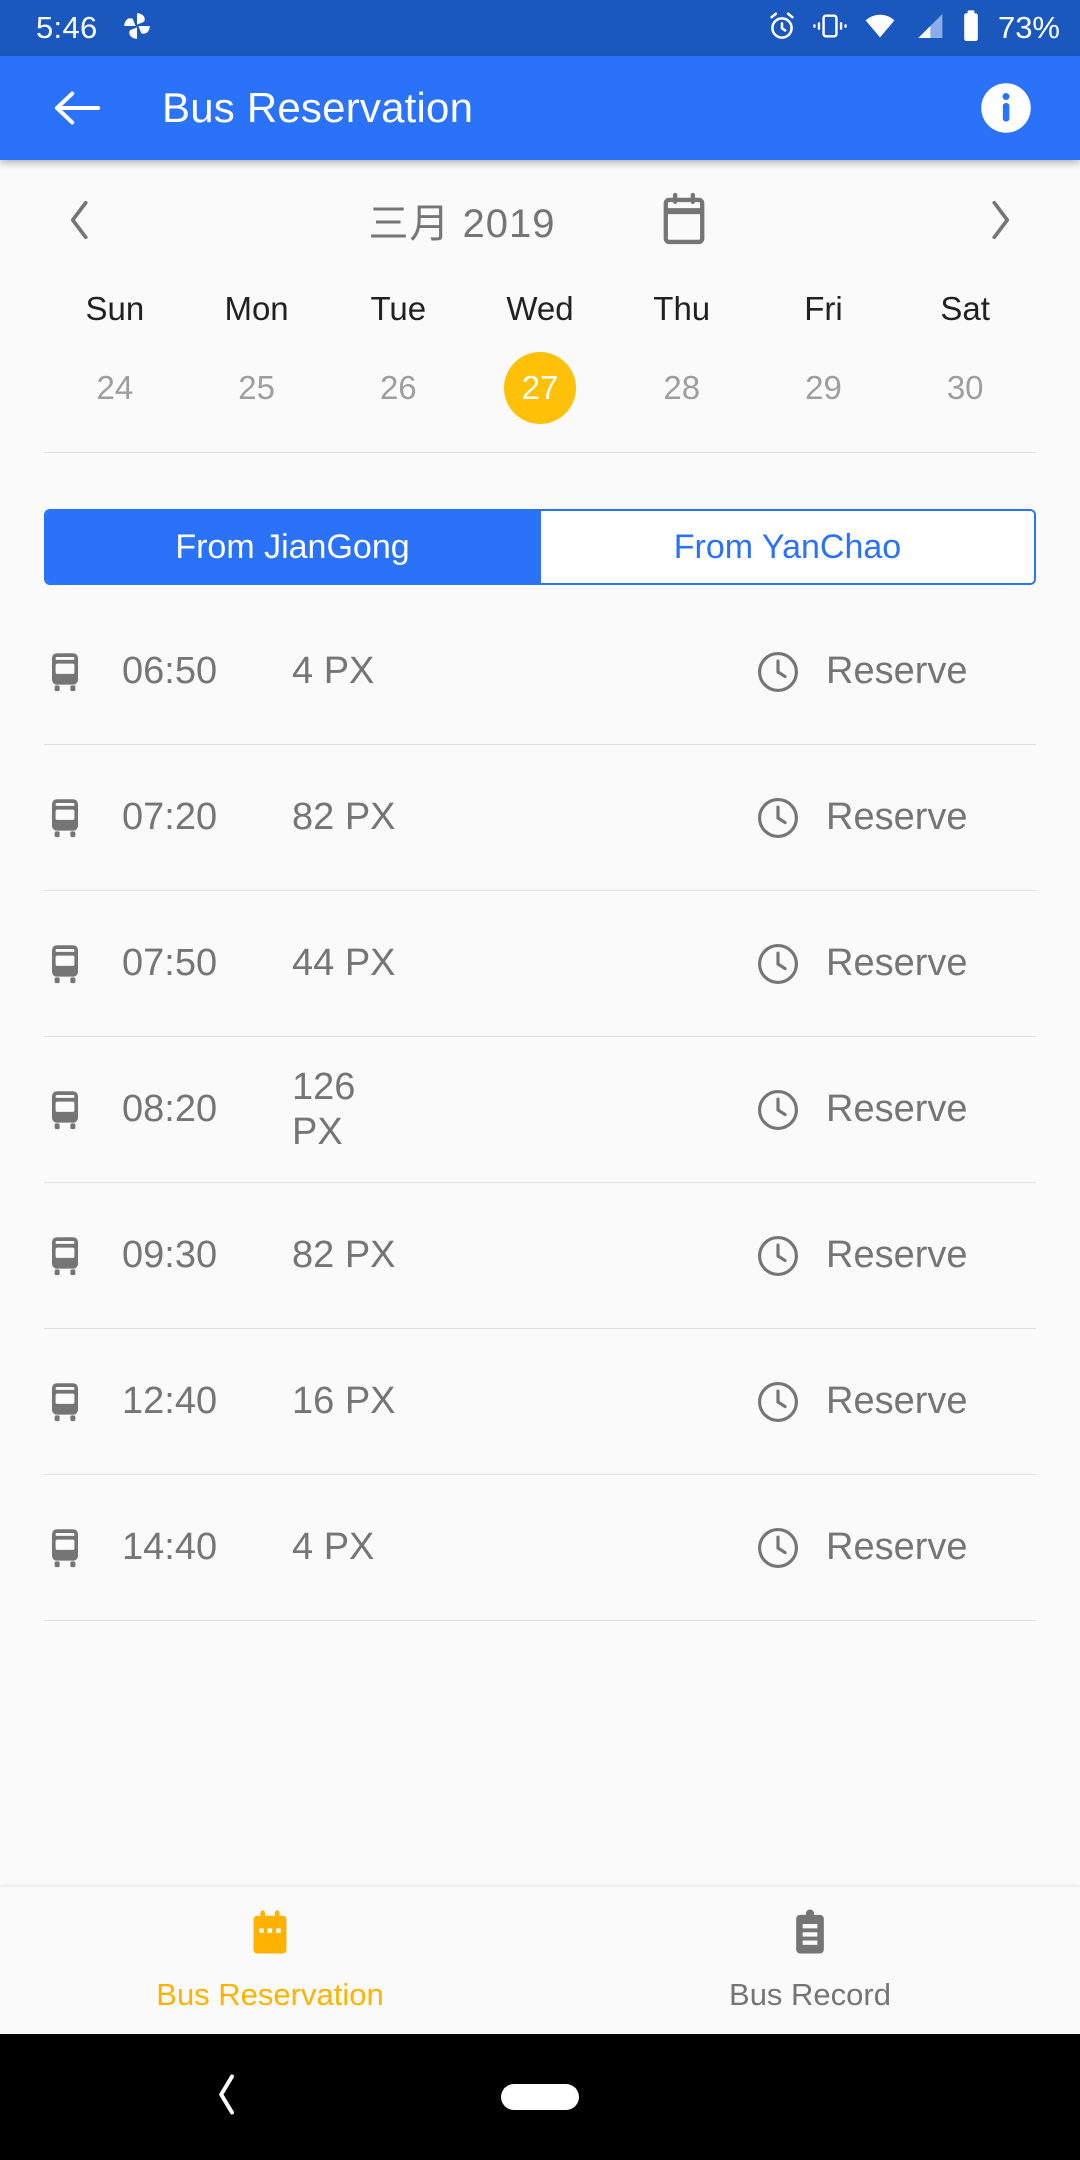 The image size is (1080, 2160). Describe the element at coordinates (965, 308) in the screenshot. I see `calendar-day-name: Sat` at that location.